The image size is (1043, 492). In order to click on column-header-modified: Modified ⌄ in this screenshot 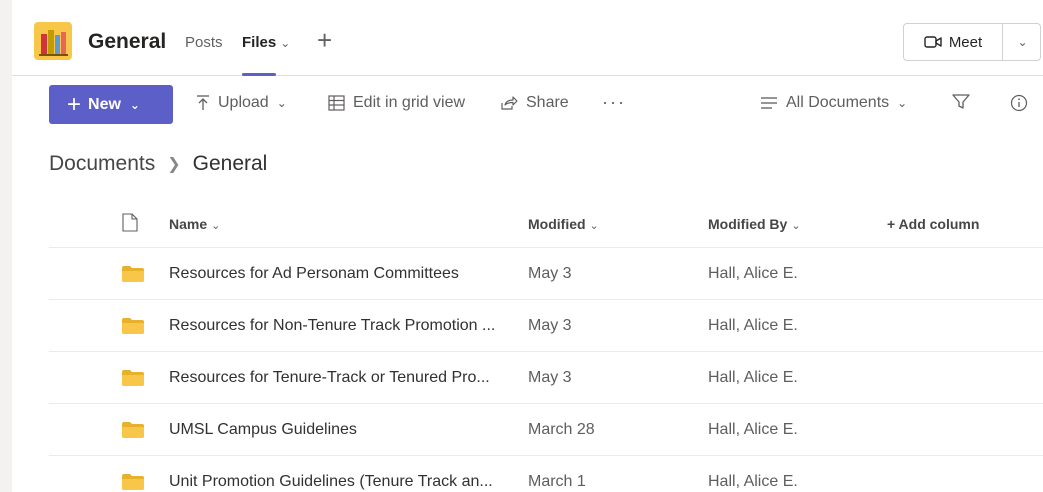, I will do `click(563, 224)`.